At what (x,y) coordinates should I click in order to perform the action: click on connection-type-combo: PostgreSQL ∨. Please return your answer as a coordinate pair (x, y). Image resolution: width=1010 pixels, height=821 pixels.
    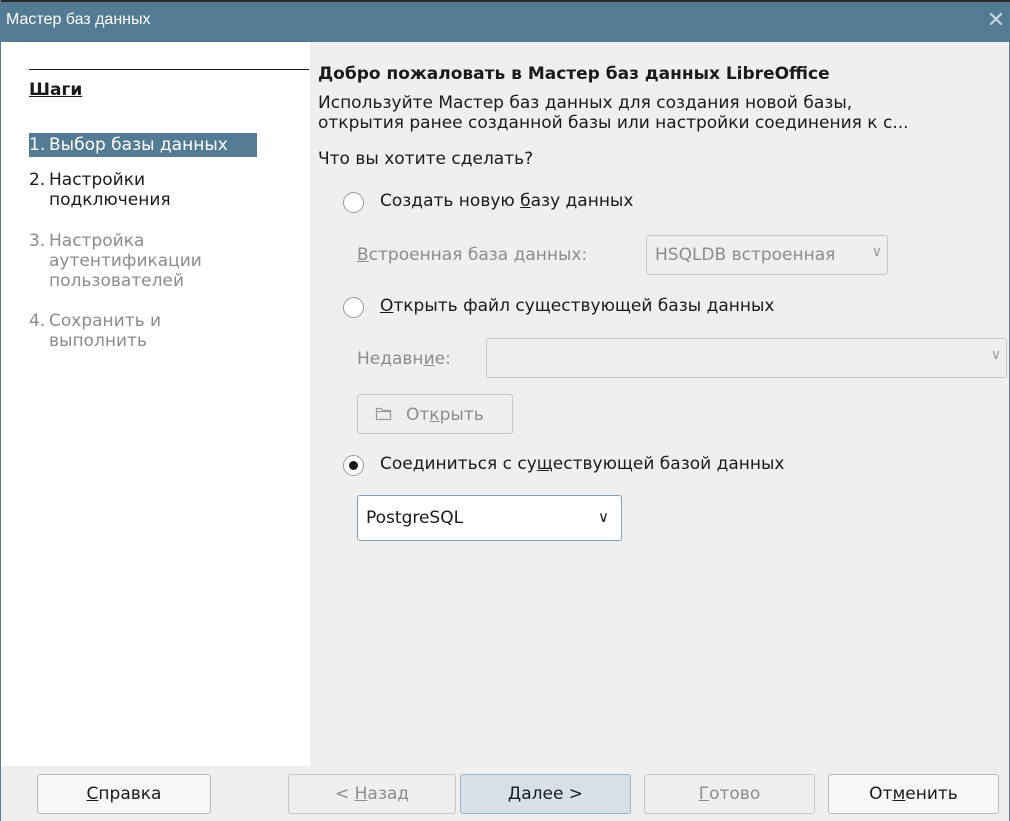
    Looking at the image, I should click on (489, 518).